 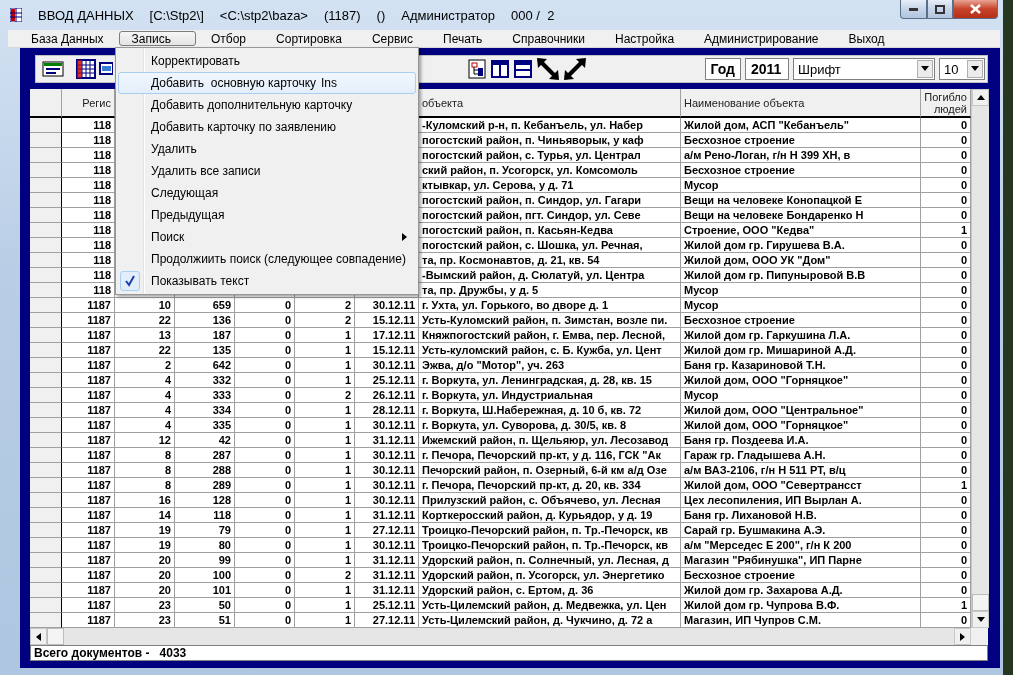 What do you see at coordinates (145, 575) in the screenshot?
I see `table-cell: 20` at bounding box center [145, 575].